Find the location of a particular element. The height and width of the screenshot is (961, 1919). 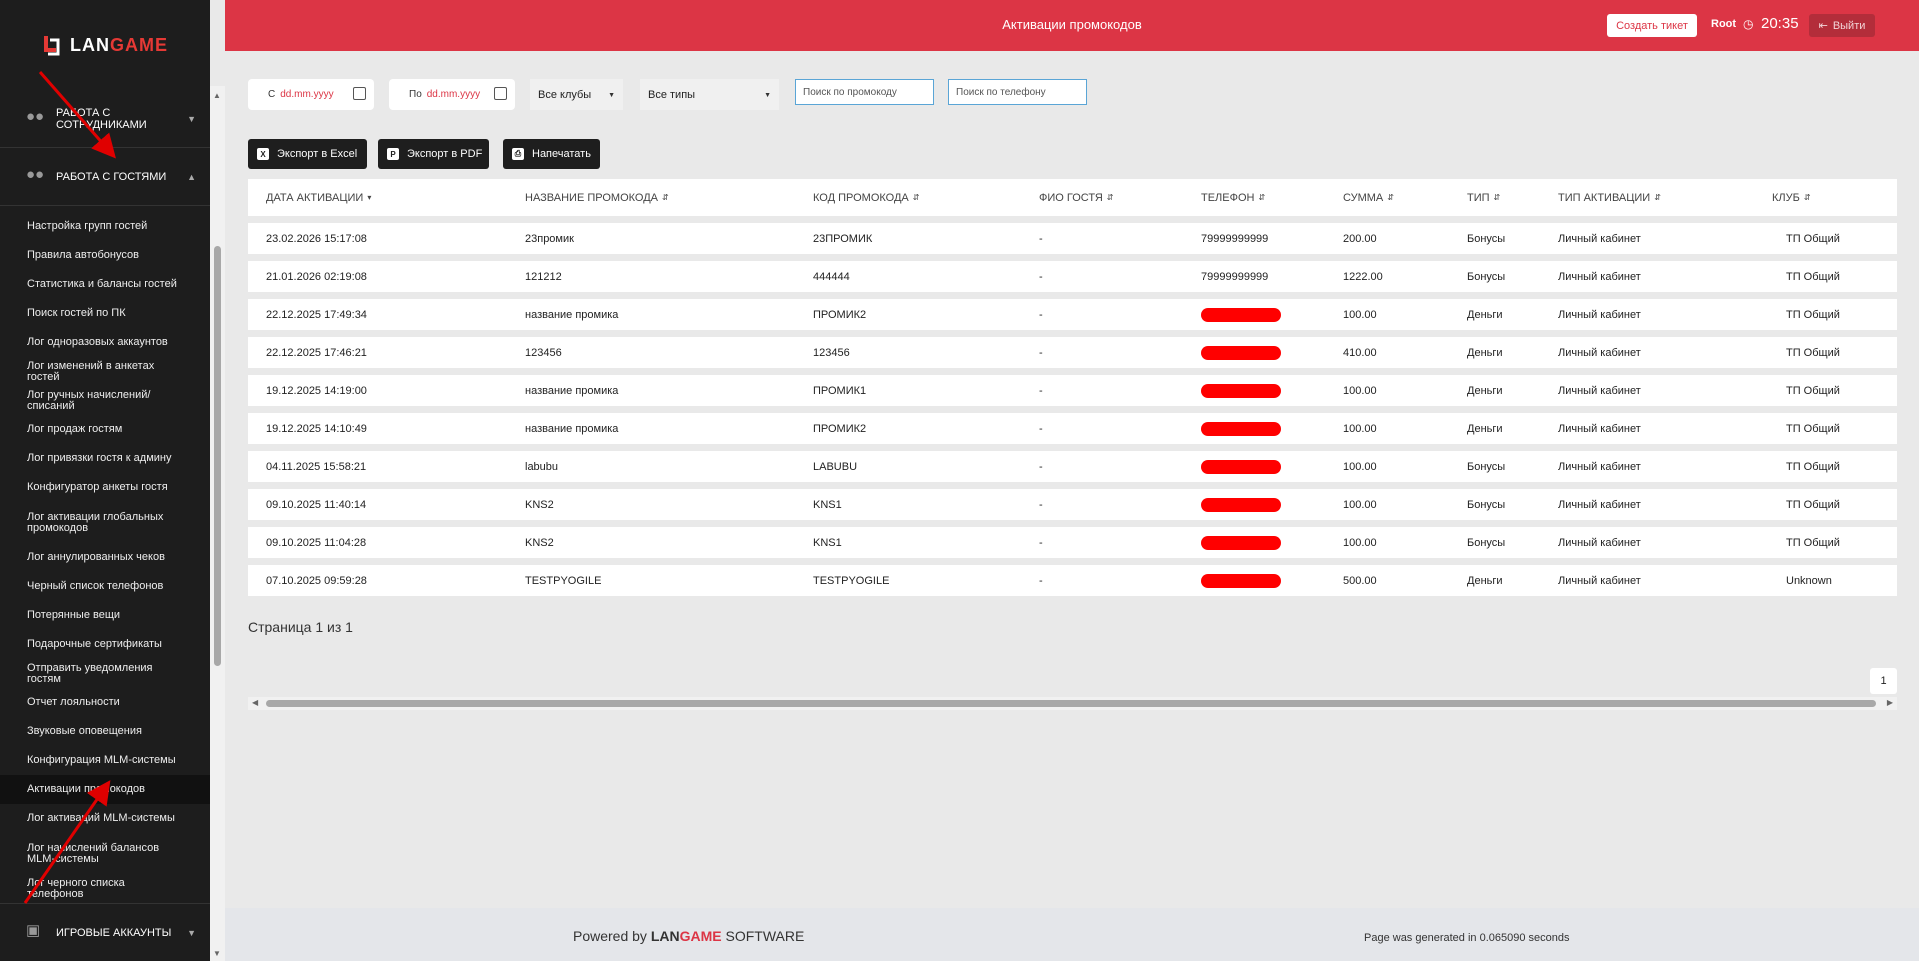

column-header: КЛУБ ⇵ is located at coordinates (1791, 197).